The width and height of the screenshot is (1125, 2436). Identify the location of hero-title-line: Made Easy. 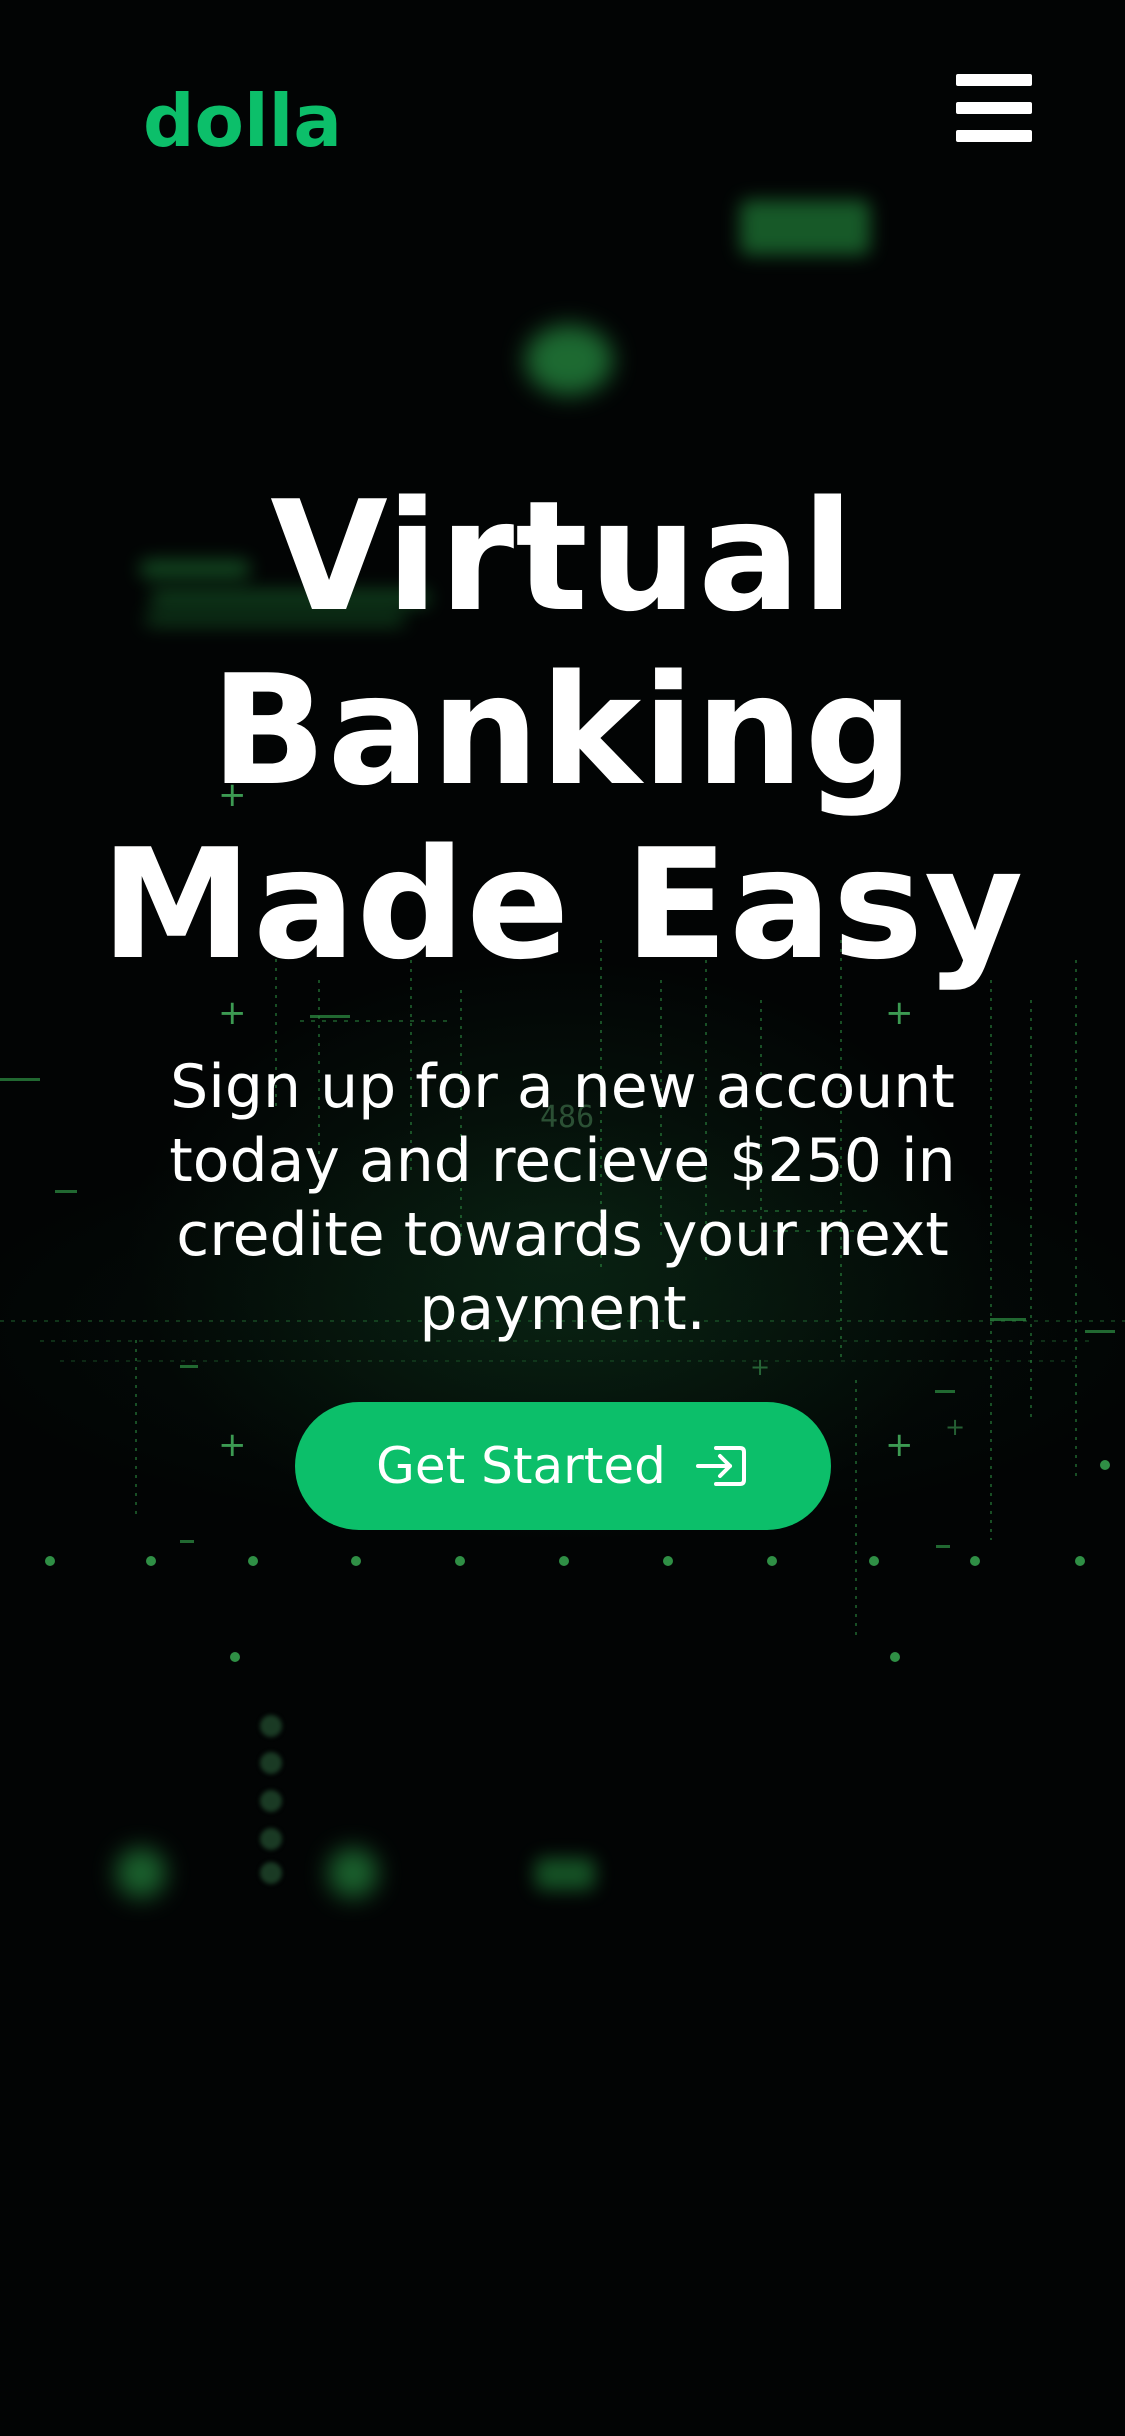
(562, 904).